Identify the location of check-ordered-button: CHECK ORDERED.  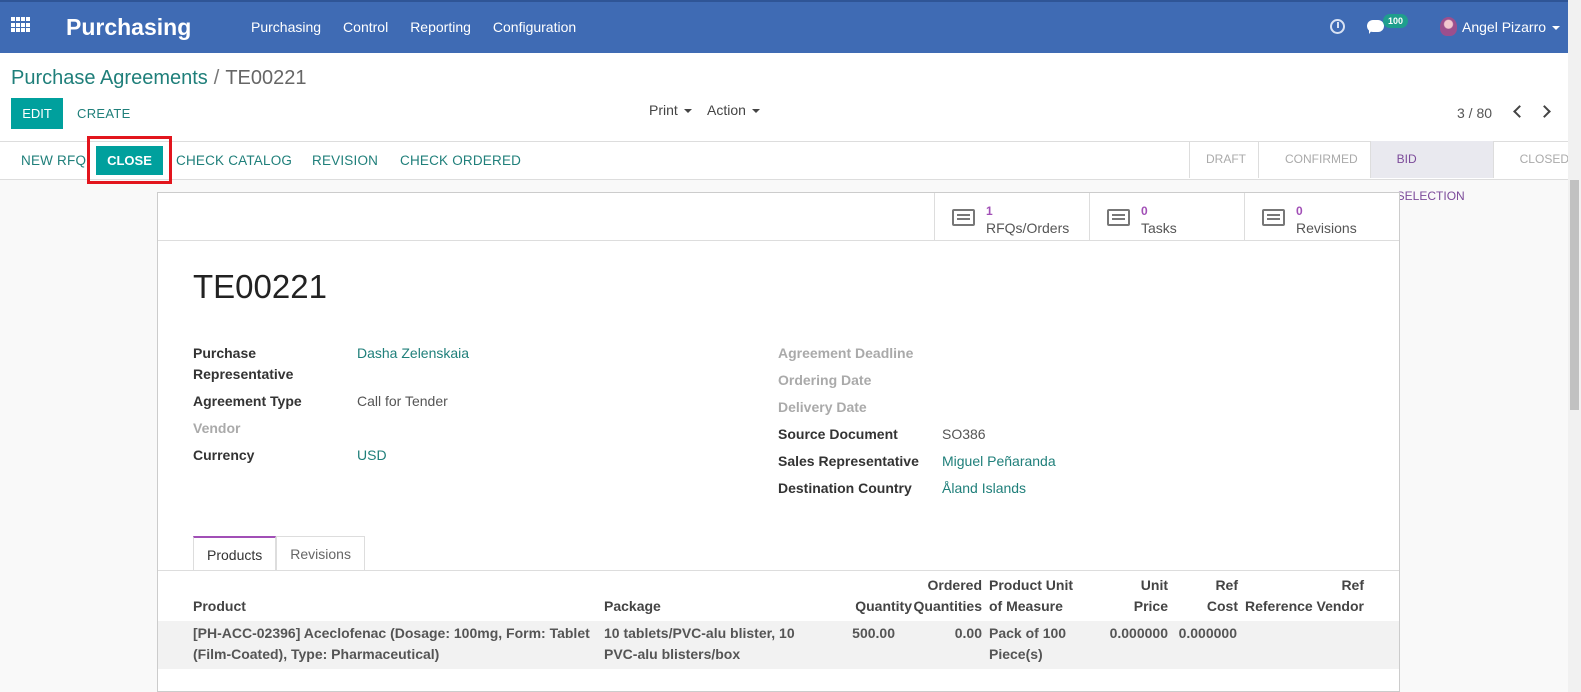
(460, 160).